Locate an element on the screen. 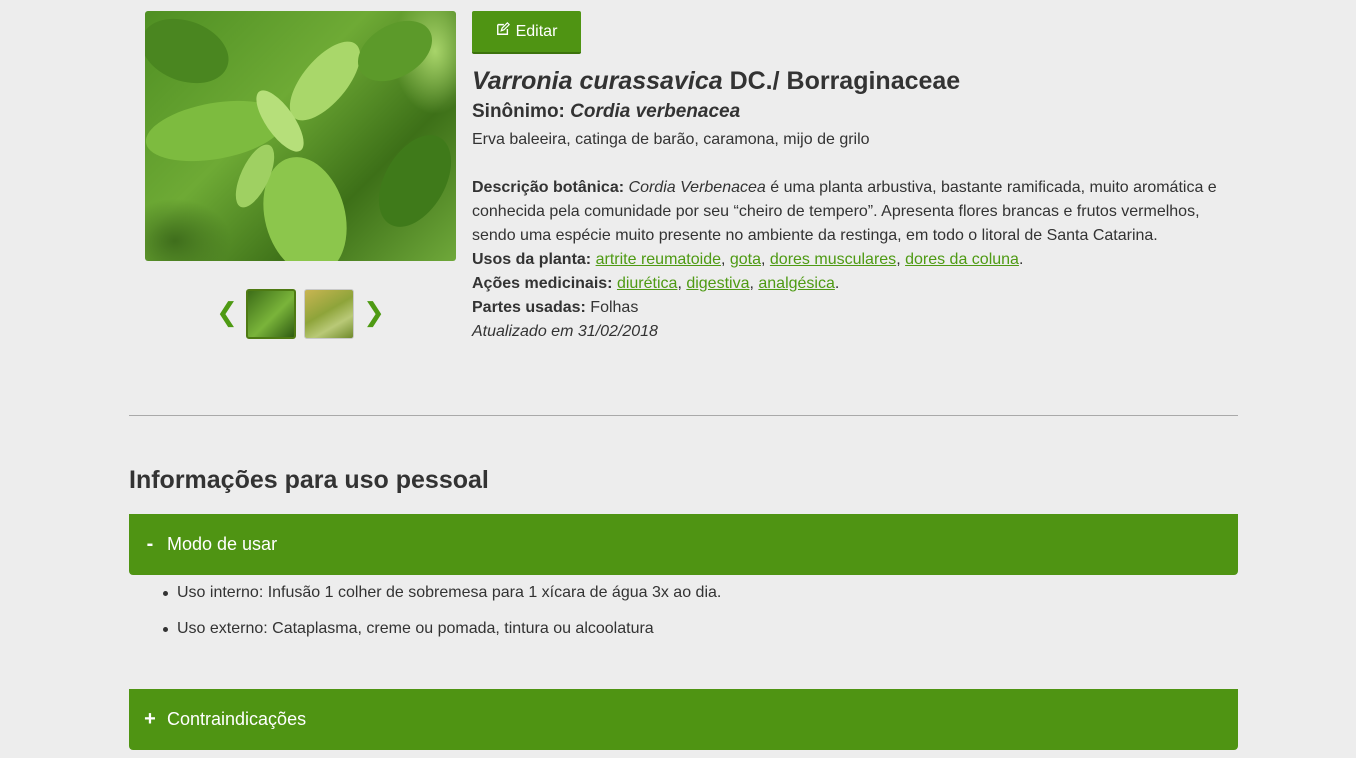  action-link: analgésica is located at coordinates (796, 283).